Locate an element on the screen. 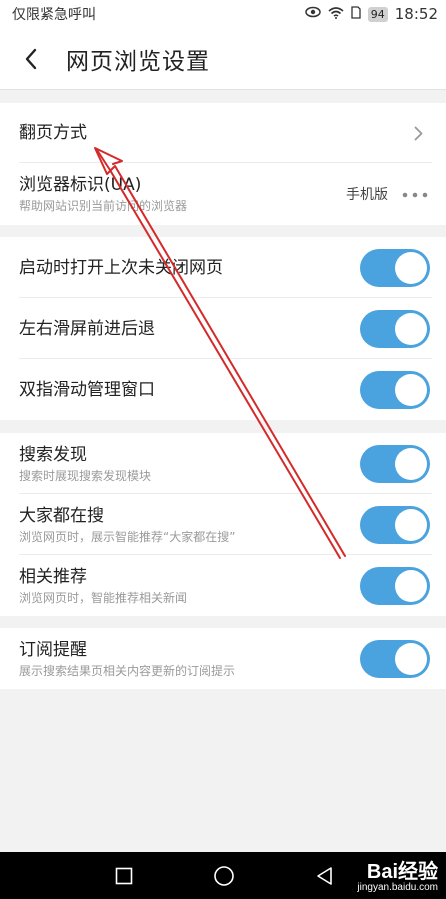  row-subtitle: 帮助网站识别当前访问的浏览器 is located at coordinates (103, 206).